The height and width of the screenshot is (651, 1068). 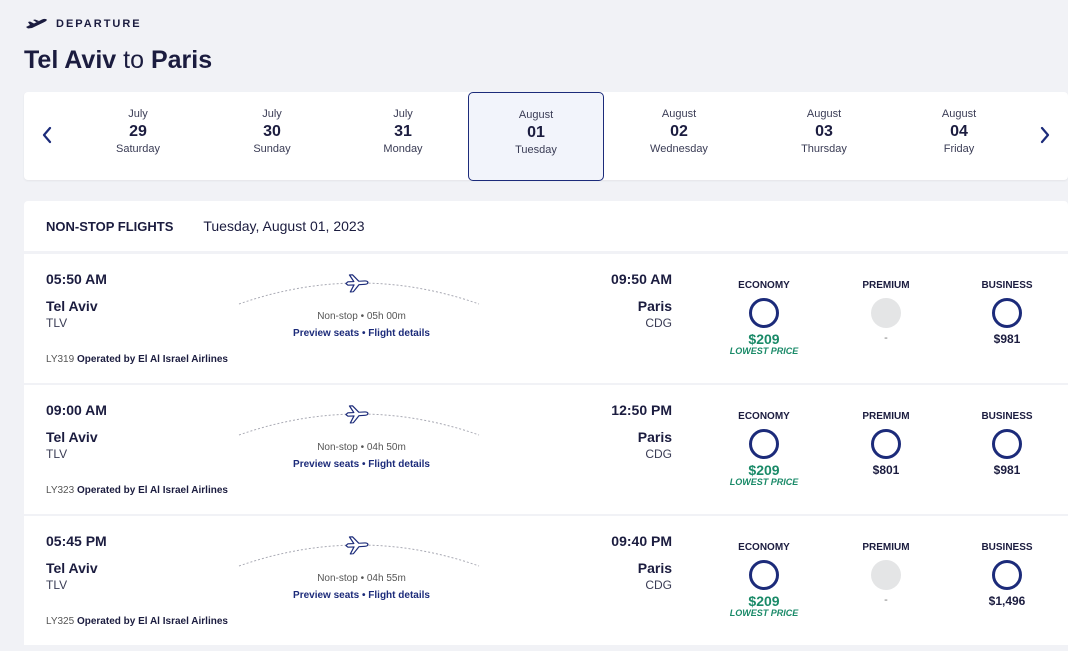 What do you see at coordinates (133, 60) in the screenshot?
I see `route-connector: to` at bounding box center [133, 60].